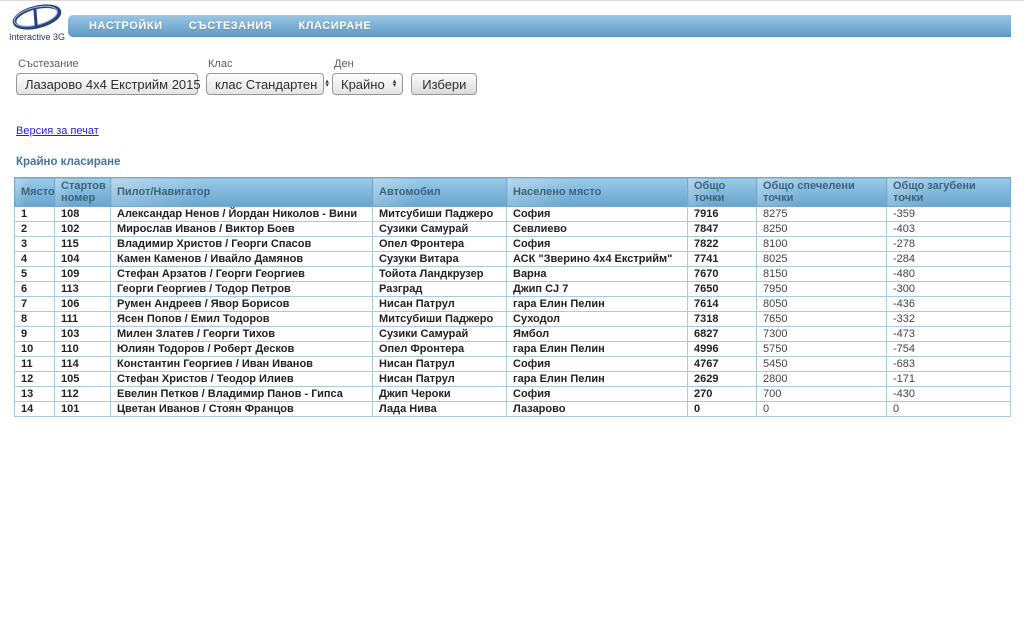 The width and height of the screenshot is (1024, 640). What do you see at coordinates (597, 274) in the screenshot?
I see `cell-city: Варна` at bounding box center [597, 274].